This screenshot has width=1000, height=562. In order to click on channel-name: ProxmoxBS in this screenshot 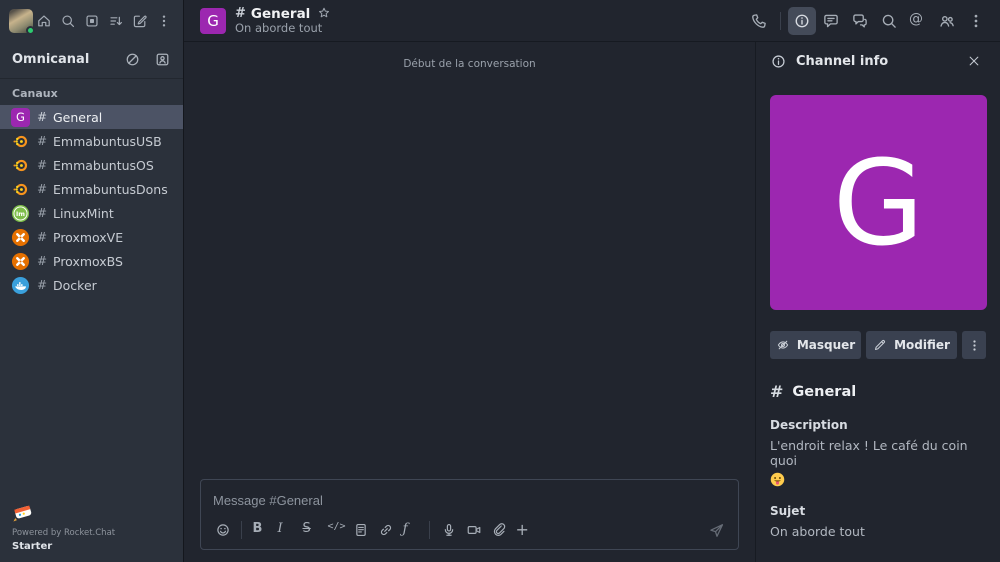, I will do `click(88, 261)`.